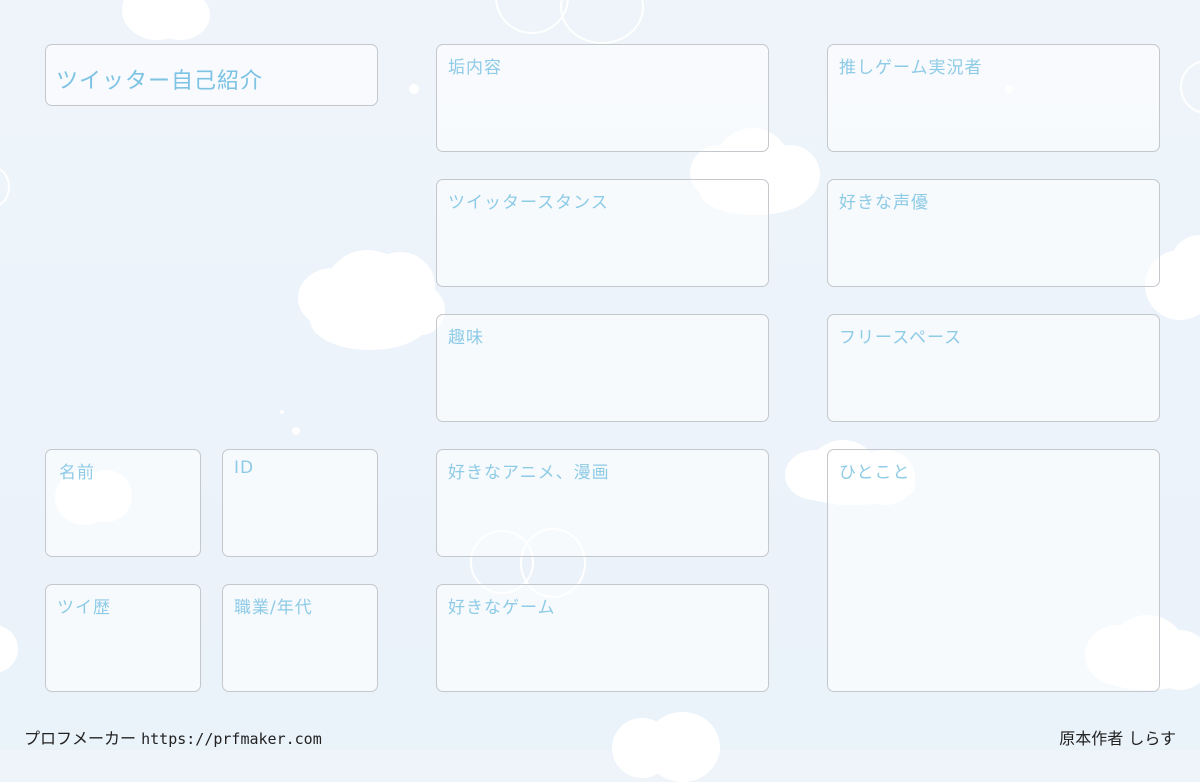  What do you see at coordinates (602, 233) in the screenshot?
I see `stance-field: ツイッタースタンス` at bounding box center [602, 233].